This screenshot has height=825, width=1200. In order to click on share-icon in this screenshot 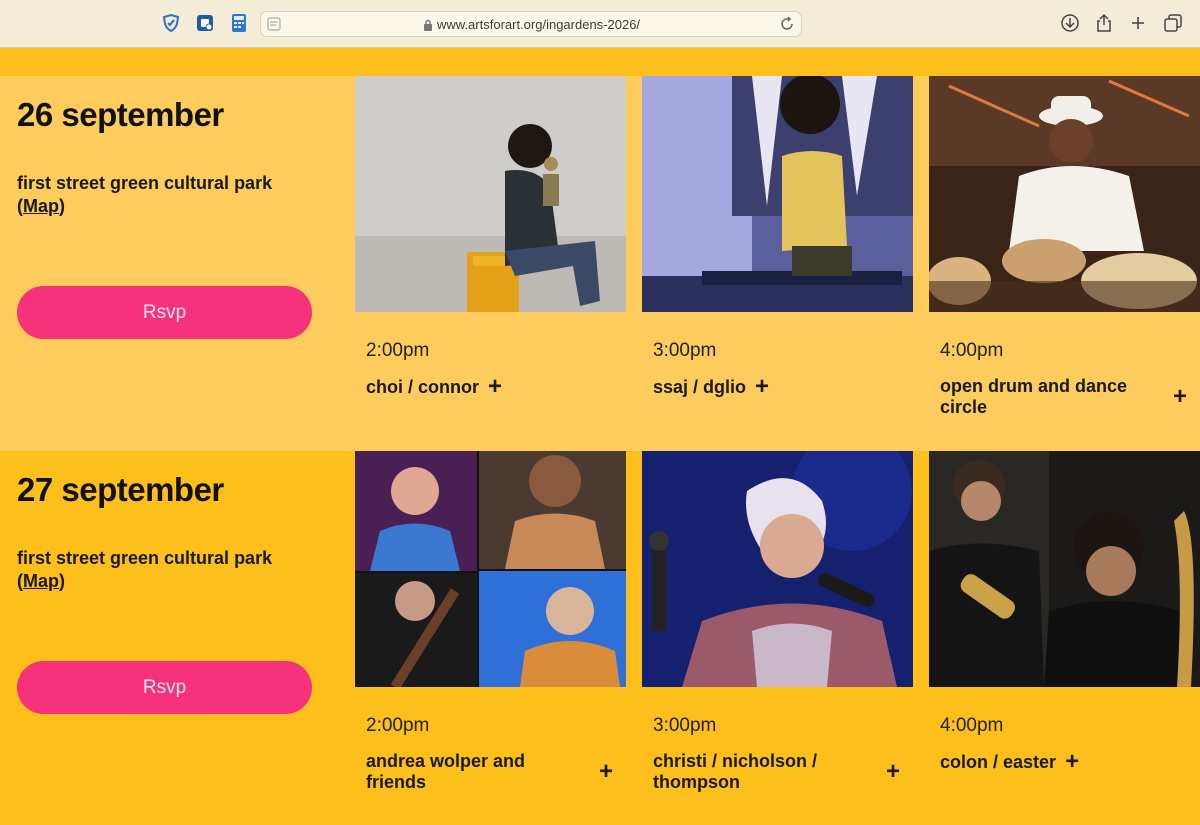, I will do `click(1104, 23)`.